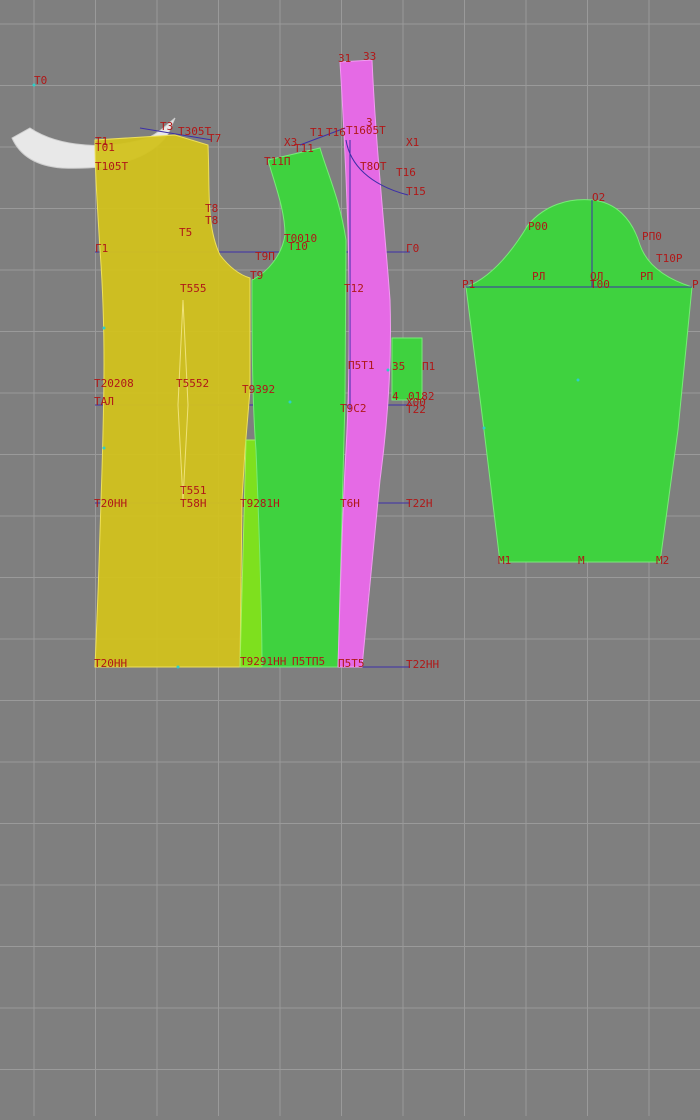 The height and width of the screenshot is (1120, 700). Describe the element at coordinates (351, 663) in the screenshot. I see `label-p5t5: П5Т5` at that location.